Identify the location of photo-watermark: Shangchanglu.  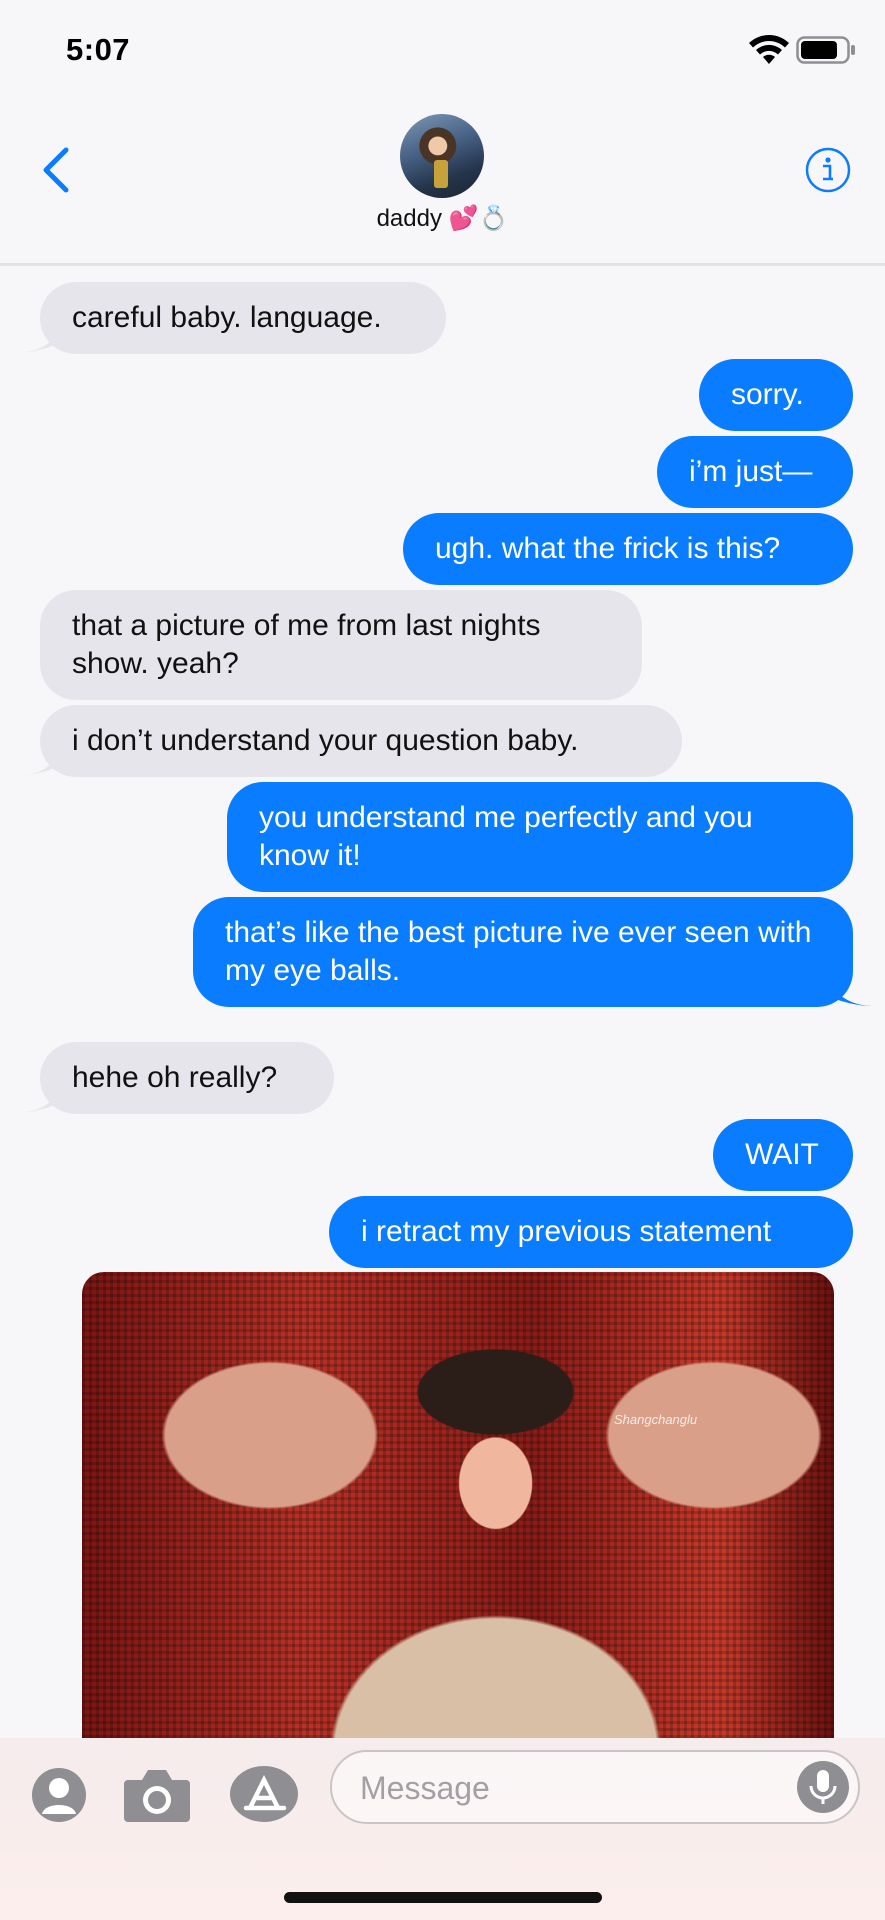
(656, 1419).